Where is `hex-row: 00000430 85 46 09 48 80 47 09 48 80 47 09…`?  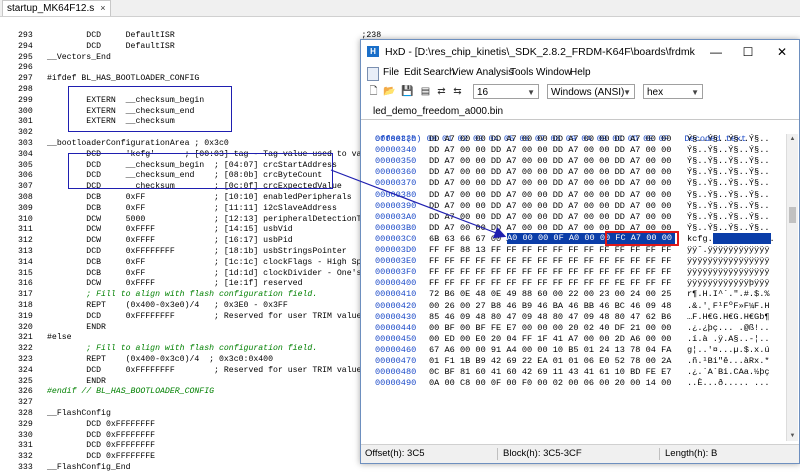
hex-row: 00000430 85 46 09 48 80 47 09 48 80 47 09… is located at coordinates (571, 317).